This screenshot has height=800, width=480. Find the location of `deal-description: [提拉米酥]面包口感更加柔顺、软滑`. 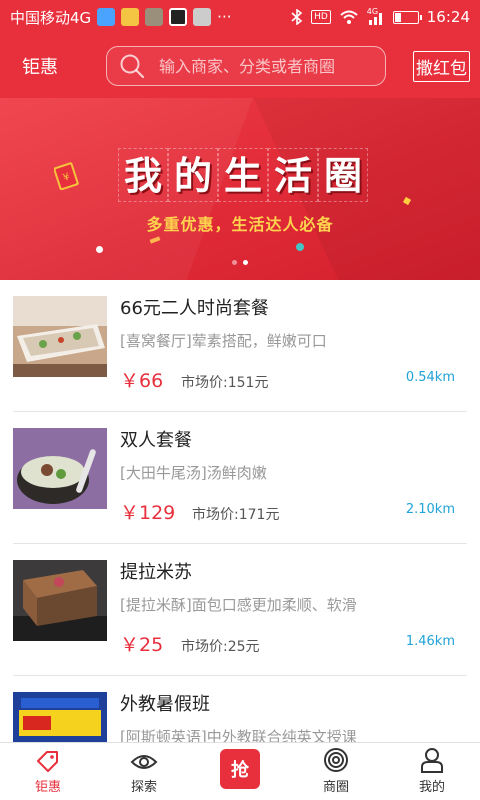

deal-description: [提拉米酥]面包口感更加柔顺、软滑 is located at coordinates (238, 605).